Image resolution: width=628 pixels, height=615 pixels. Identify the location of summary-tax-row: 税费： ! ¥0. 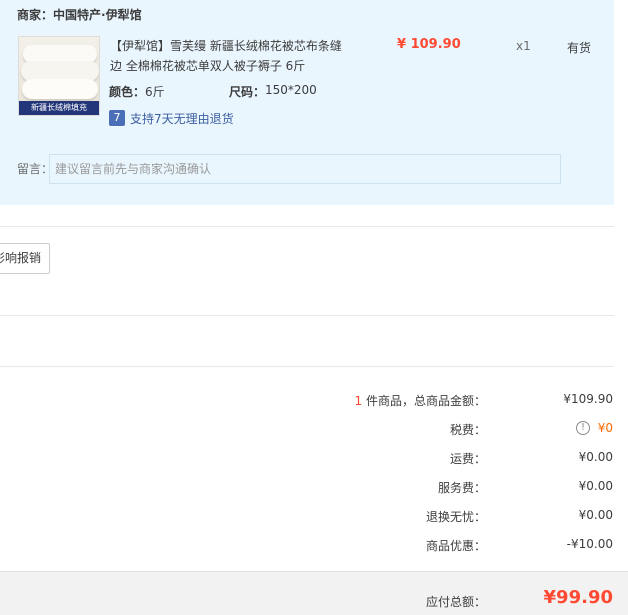
(321, 430).